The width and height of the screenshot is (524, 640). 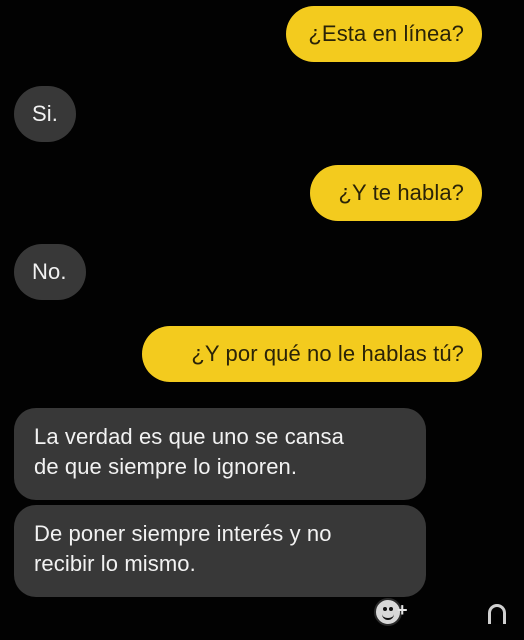 I want to click on message-bubble-outgoing: ¿Y por qué no le hablas tú?, so click(x=312, y=354).